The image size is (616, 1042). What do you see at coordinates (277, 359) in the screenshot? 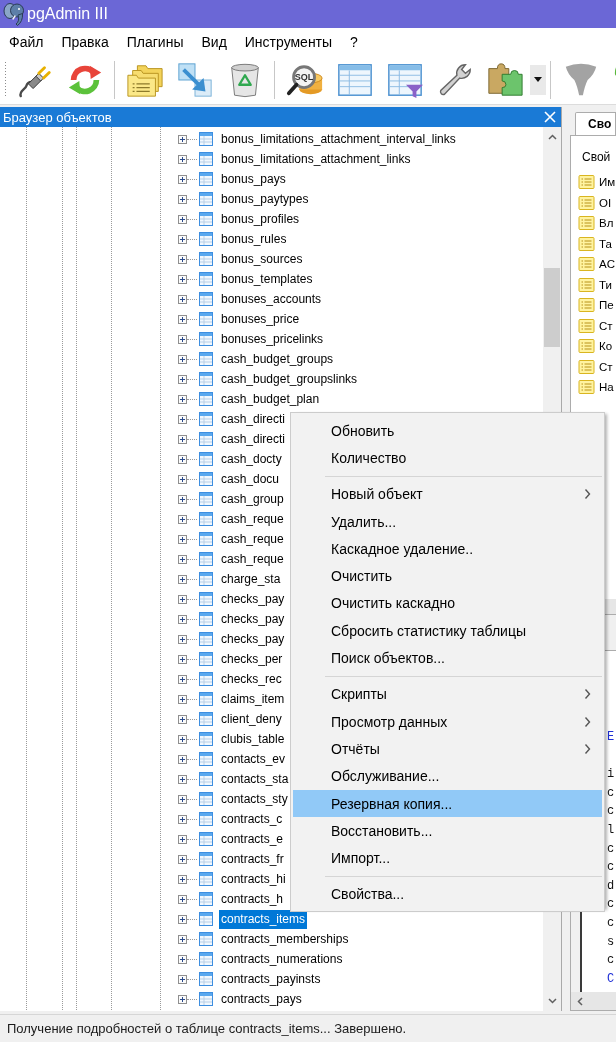
I see `tree-item: cash_budget_groups` at bounding box center [277, 359].